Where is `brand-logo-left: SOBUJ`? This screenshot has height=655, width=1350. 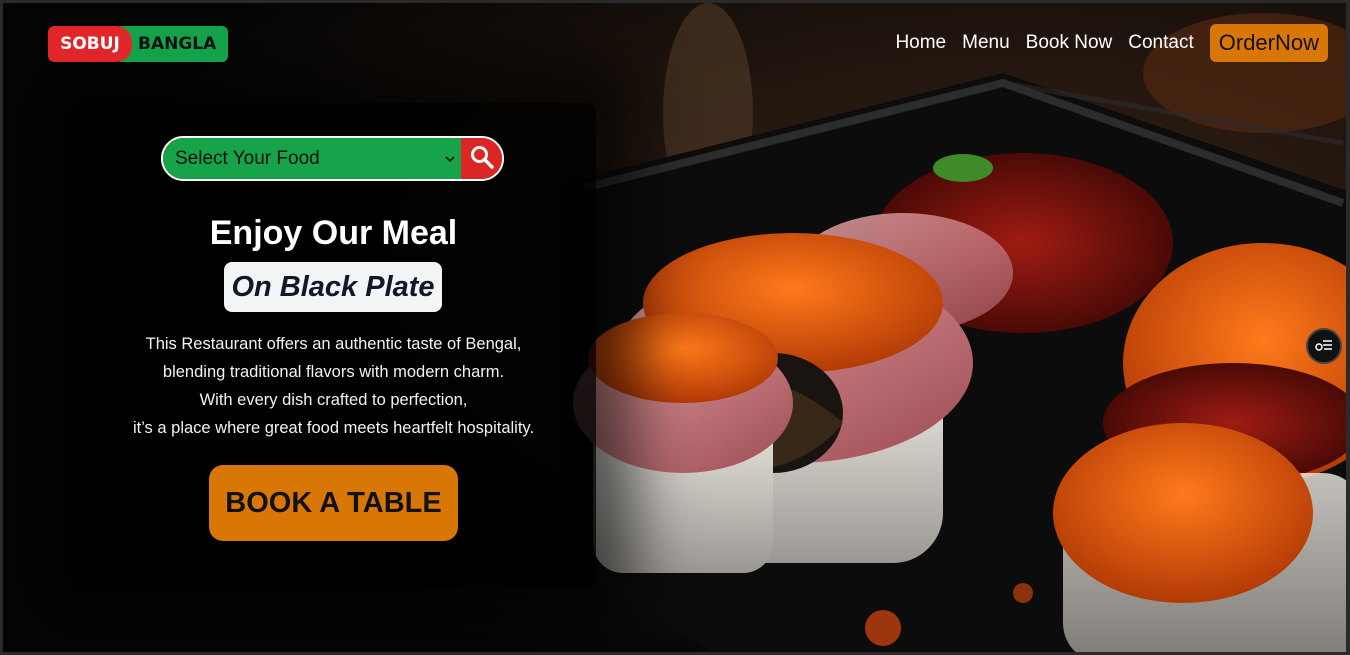
brand-logo-left: SOBUJ is located at coordinates (90, 44).